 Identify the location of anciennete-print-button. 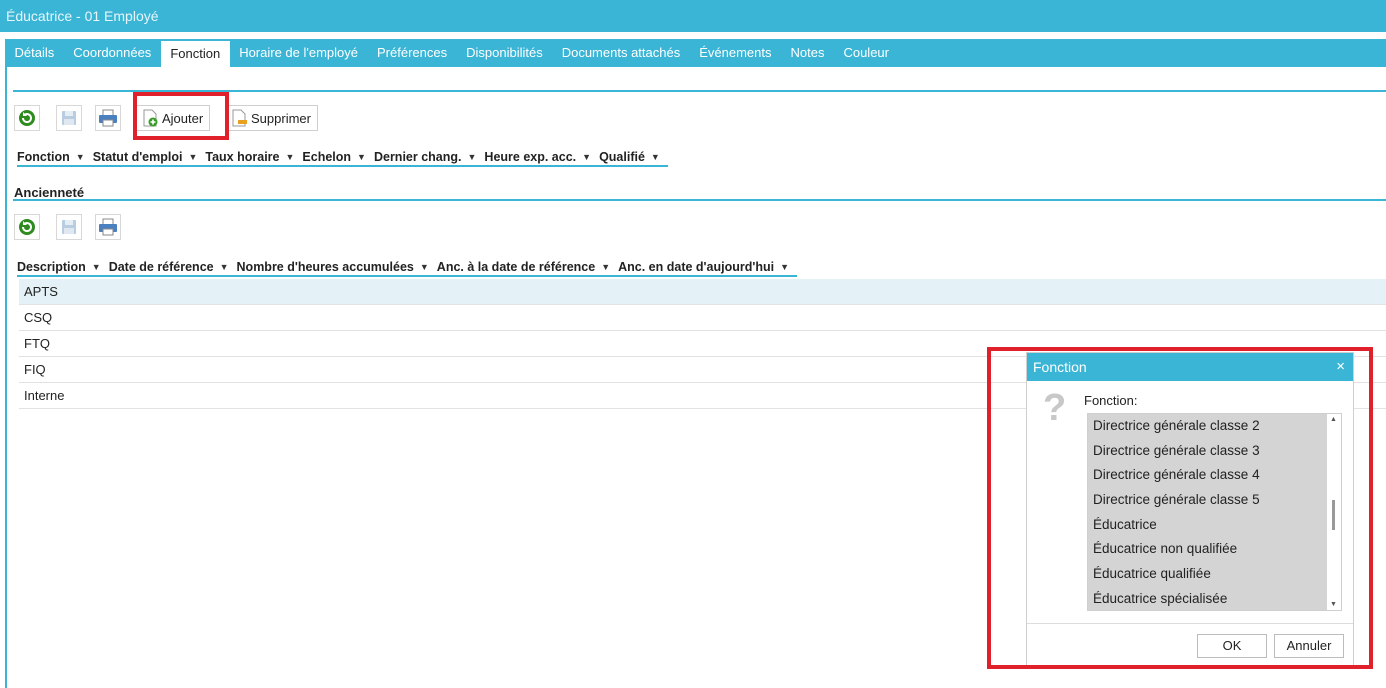
(108, 227).